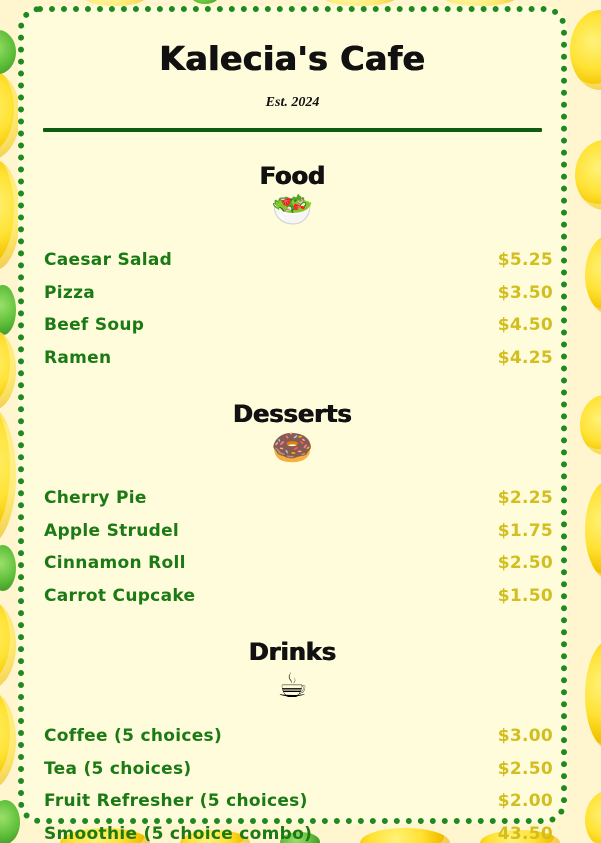 The width and height of the screenshot is (601, 843). I want to click on cafe-title: Kalecia's Cafe, so click(292, 58).